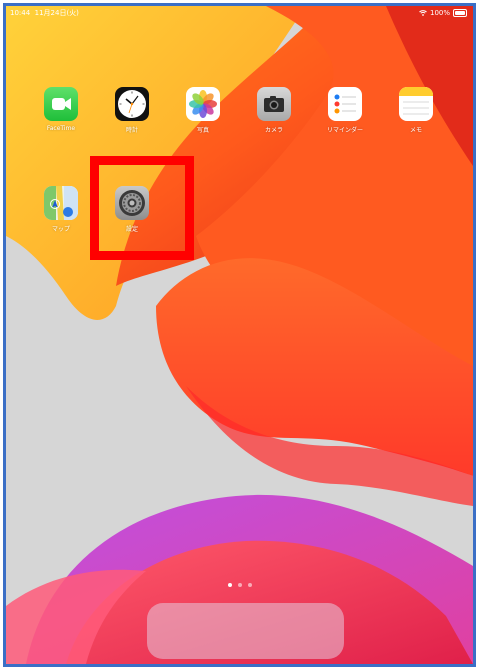 This screenshot has height=670, width=479. I want to click on camera-icon, so click(274, 104).